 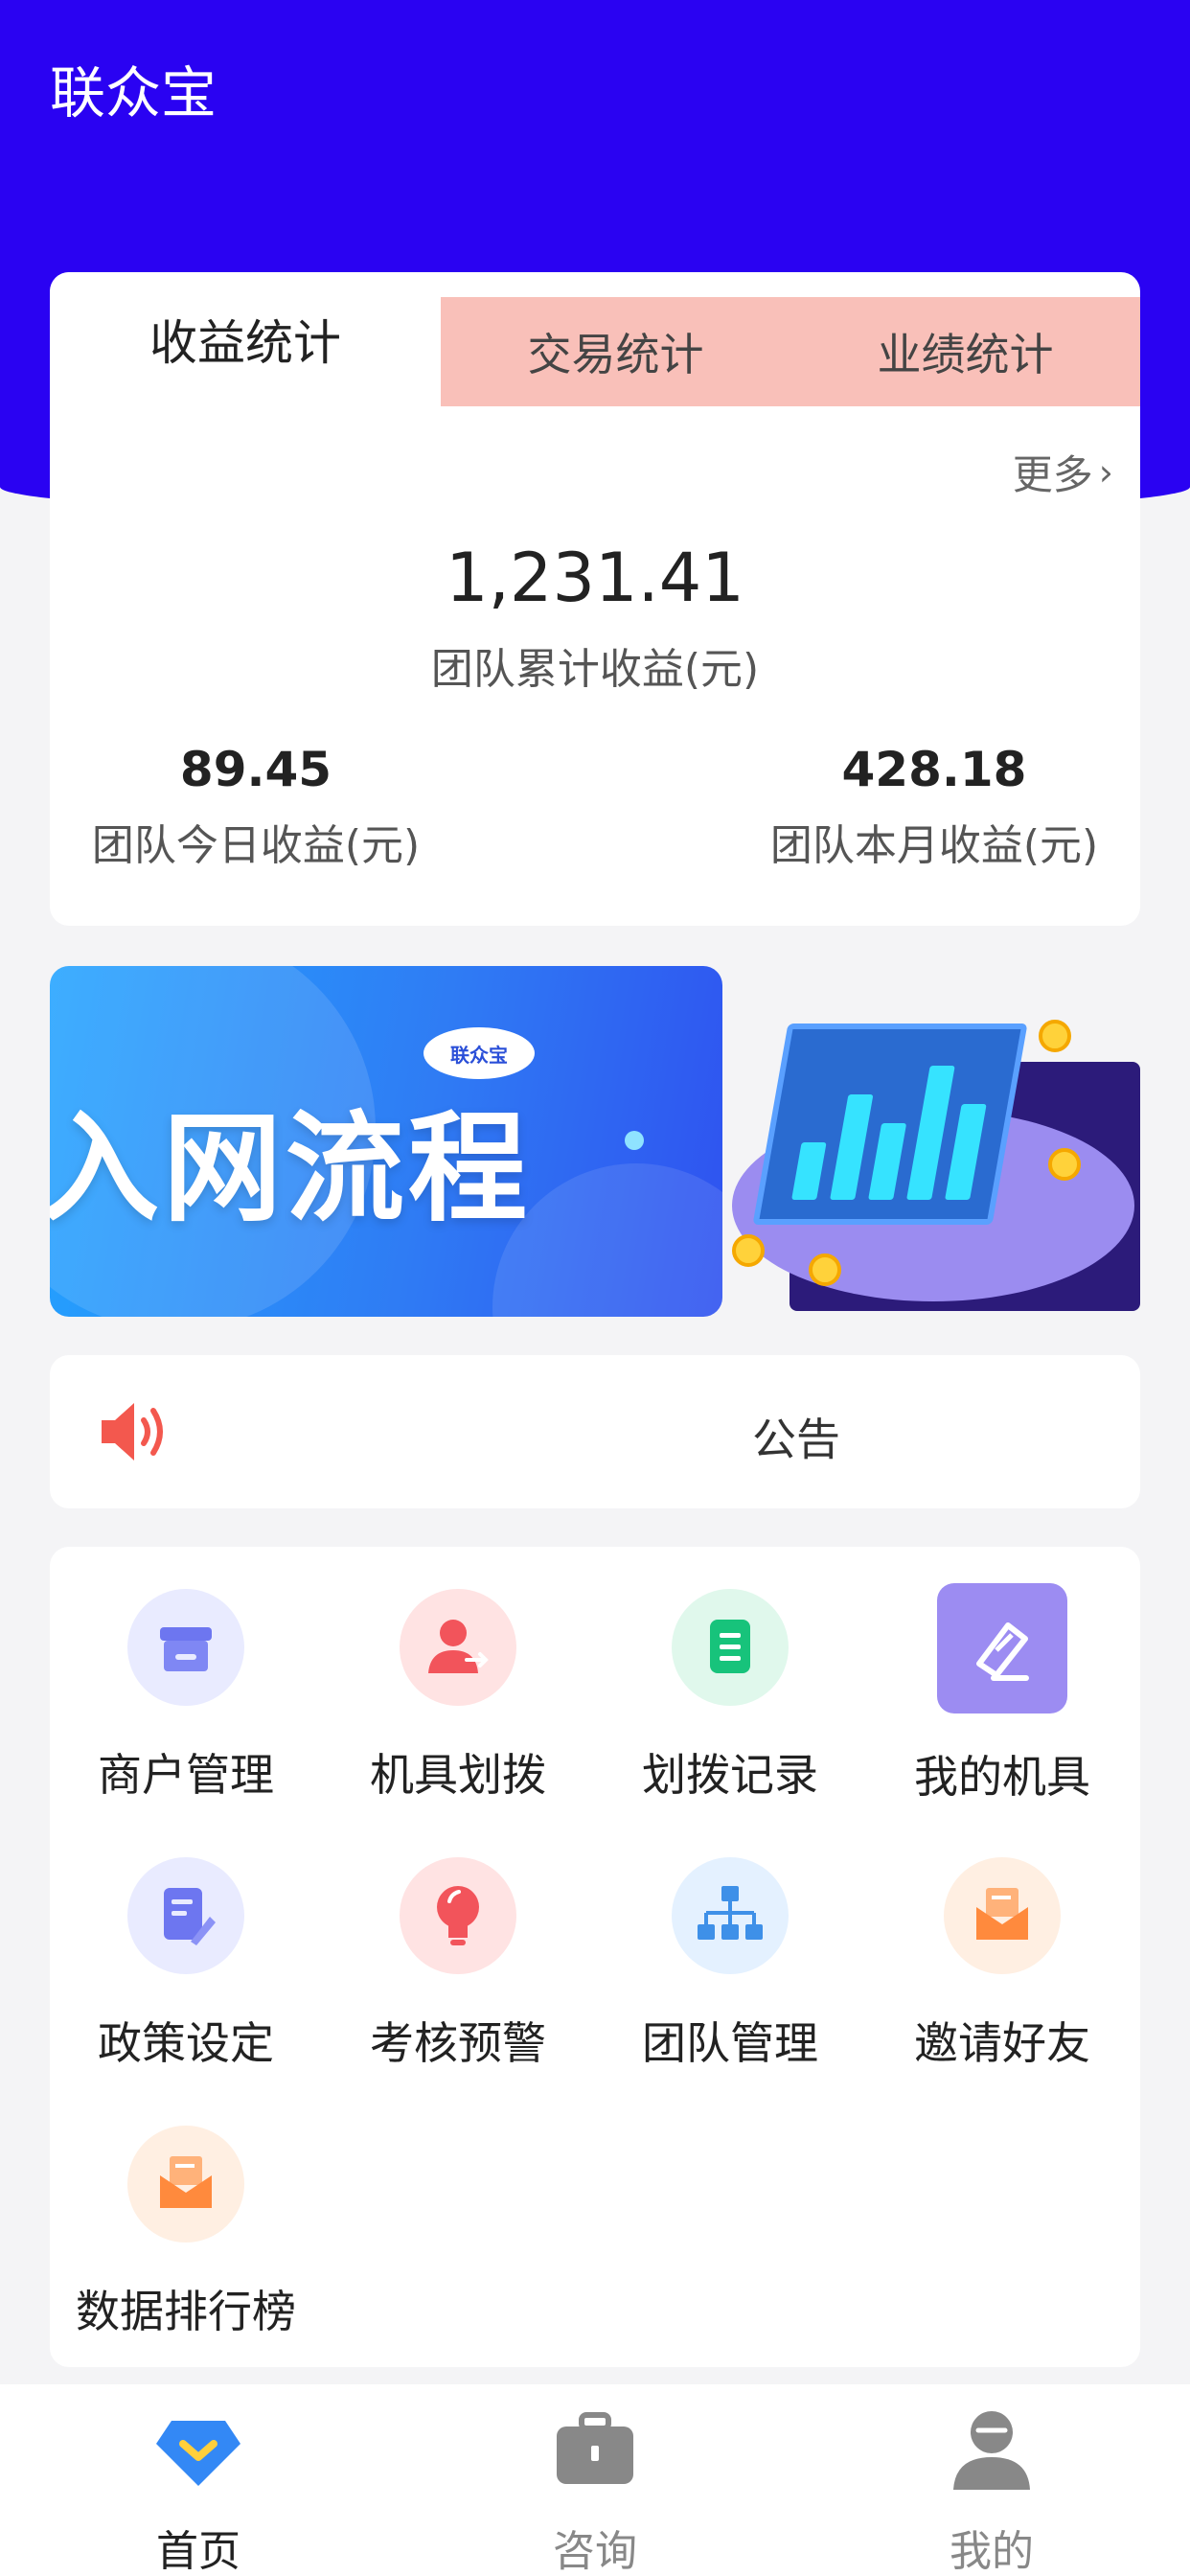 I want to click on app-title: 联众宝, so click(x=133, y=93).